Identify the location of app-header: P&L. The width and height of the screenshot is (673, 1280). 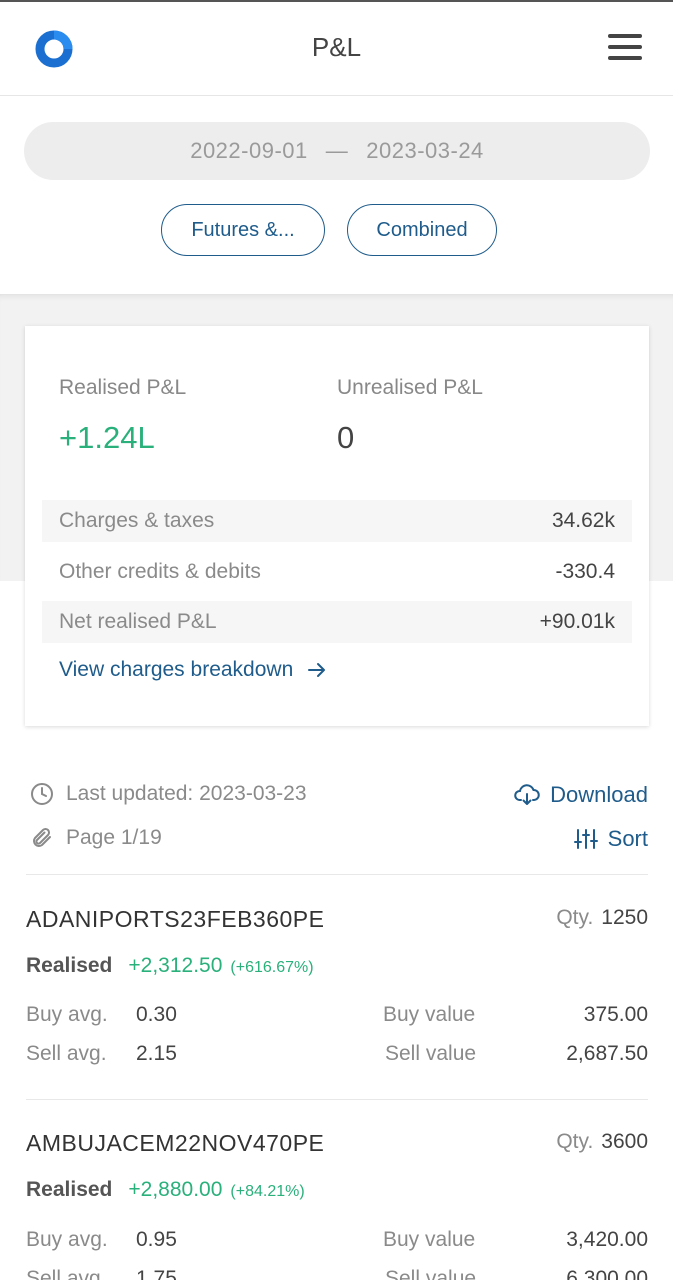
(336, 49).